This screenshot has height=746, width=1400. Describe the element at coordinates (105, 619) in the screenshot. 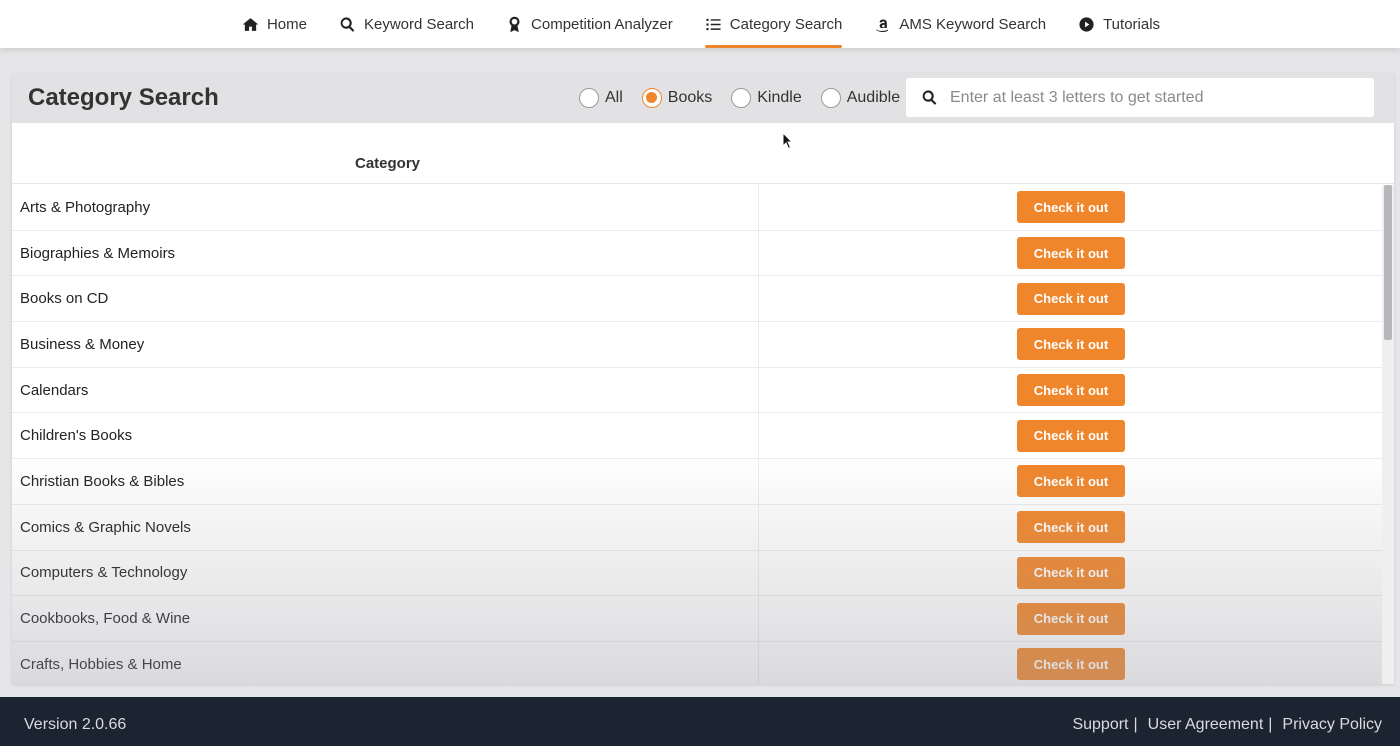

I see `category-name: Cookbooks, Food & Wine` at that location.